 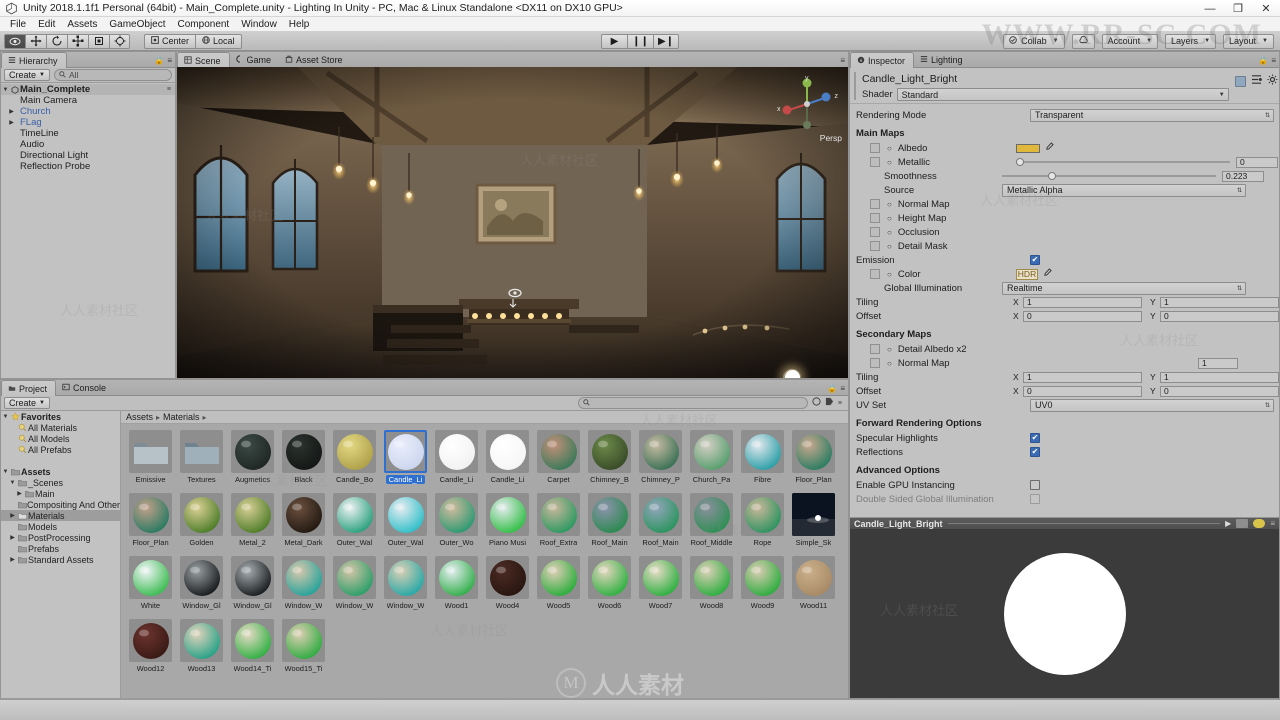 What do you see at coordinates (139, 417) in the screenshot?
I see `breadcrumb-item: Assets` at bounding box center [139, 417].